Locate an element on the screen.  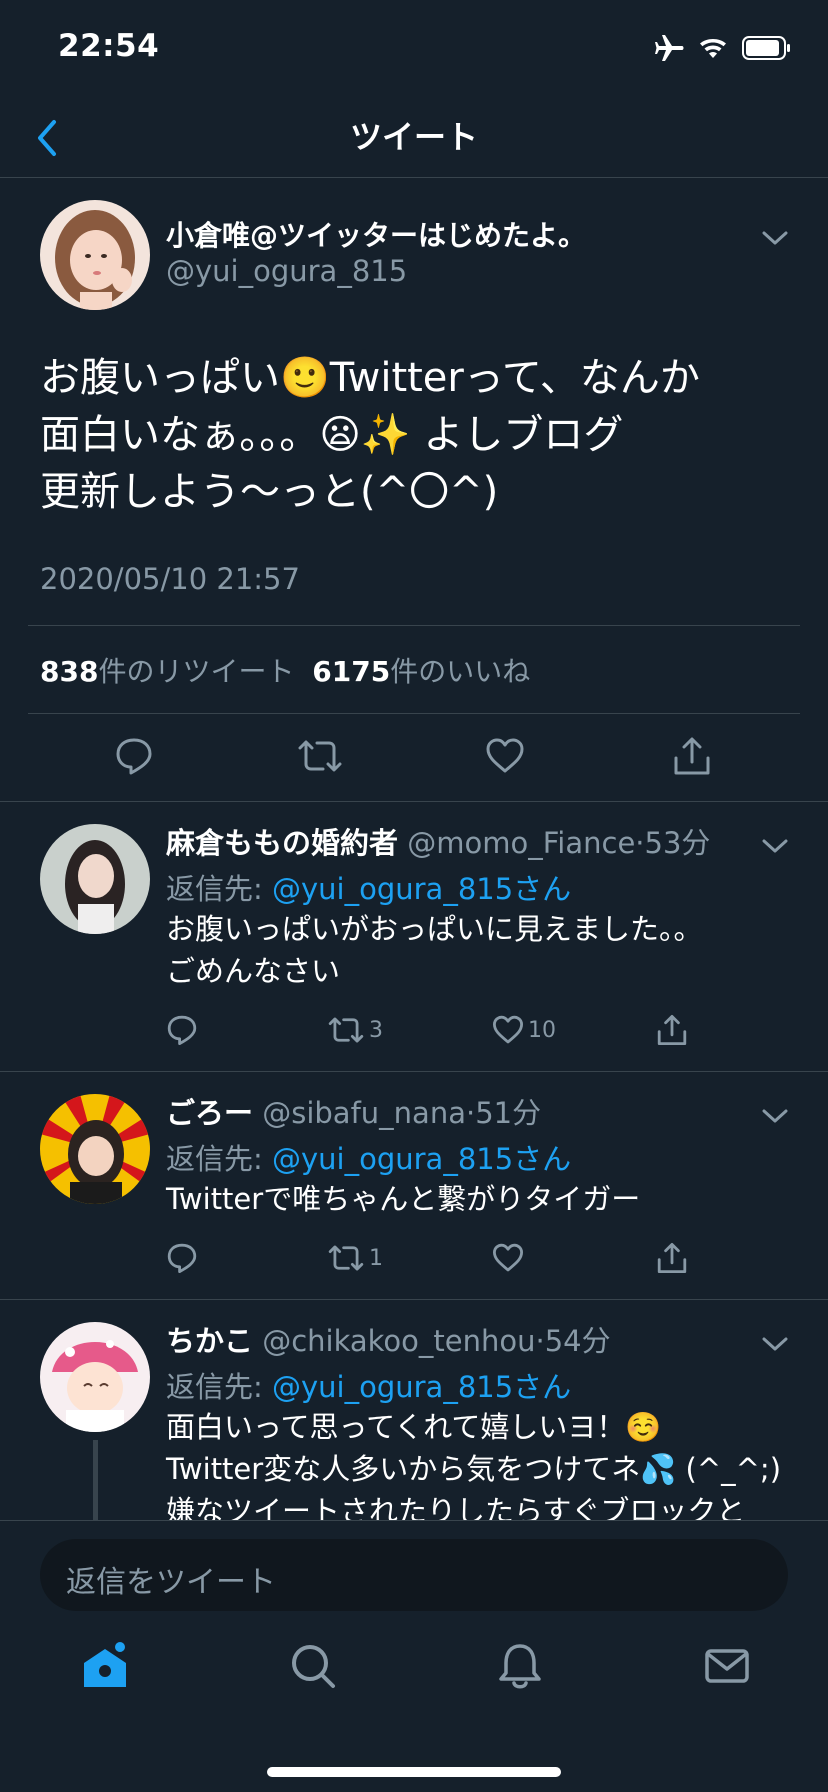
reply-header: 麻倉ももの婚約者 @momo_Fiance·53分 is located at coordinates (438, 843).